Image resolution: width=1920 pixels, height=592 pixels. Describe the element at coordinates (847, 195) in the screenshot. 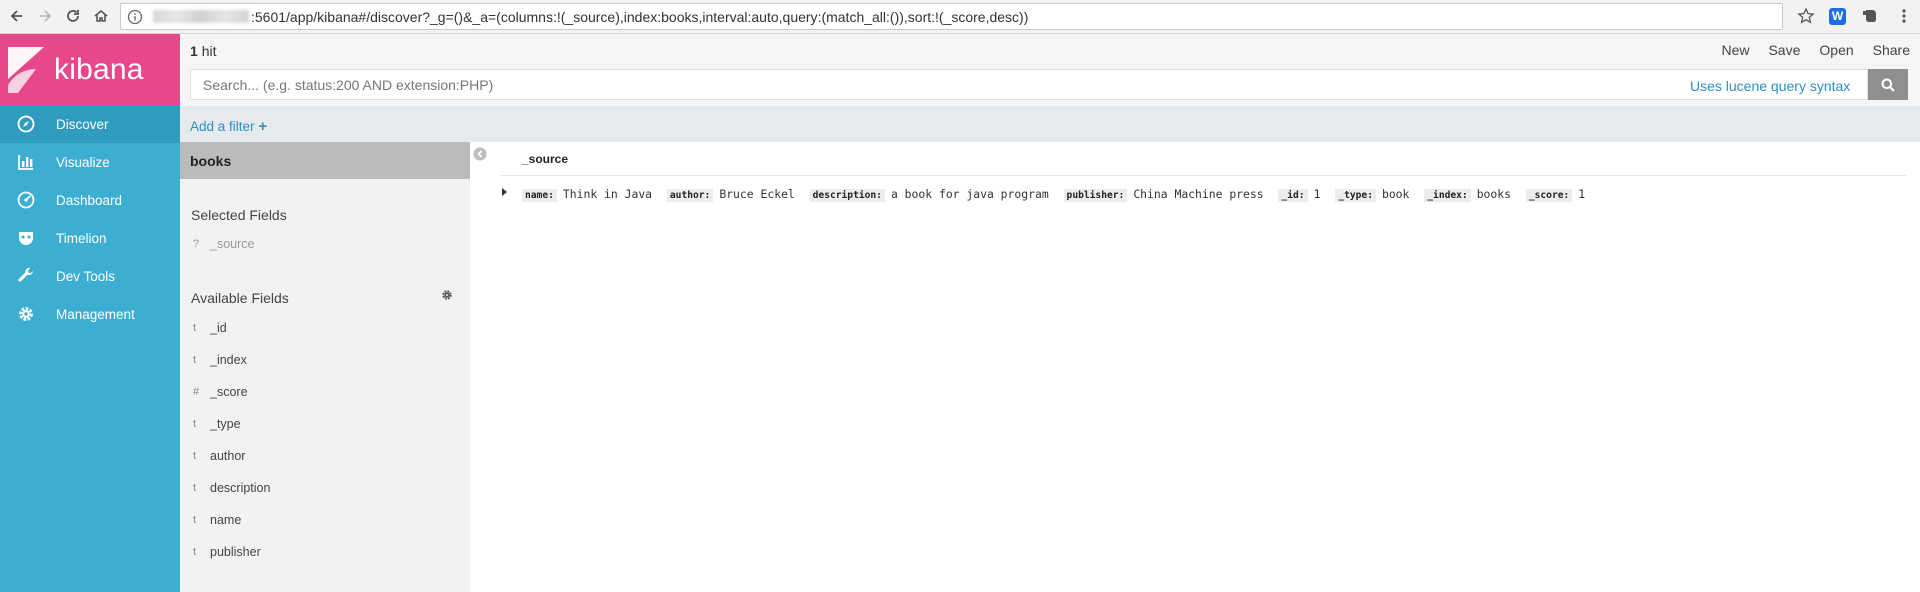

I see `doc-field-key: description:` at that location.